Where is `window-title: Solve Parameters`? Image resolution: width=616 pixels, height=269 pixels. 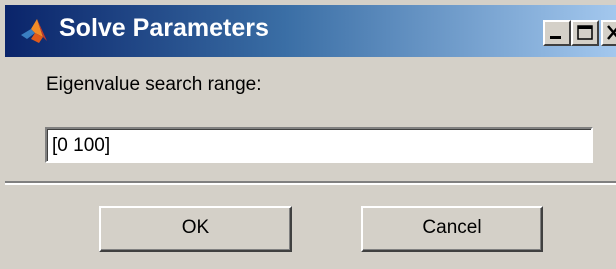
window-title: Solve Parameters is located at coordinates (164, 28).